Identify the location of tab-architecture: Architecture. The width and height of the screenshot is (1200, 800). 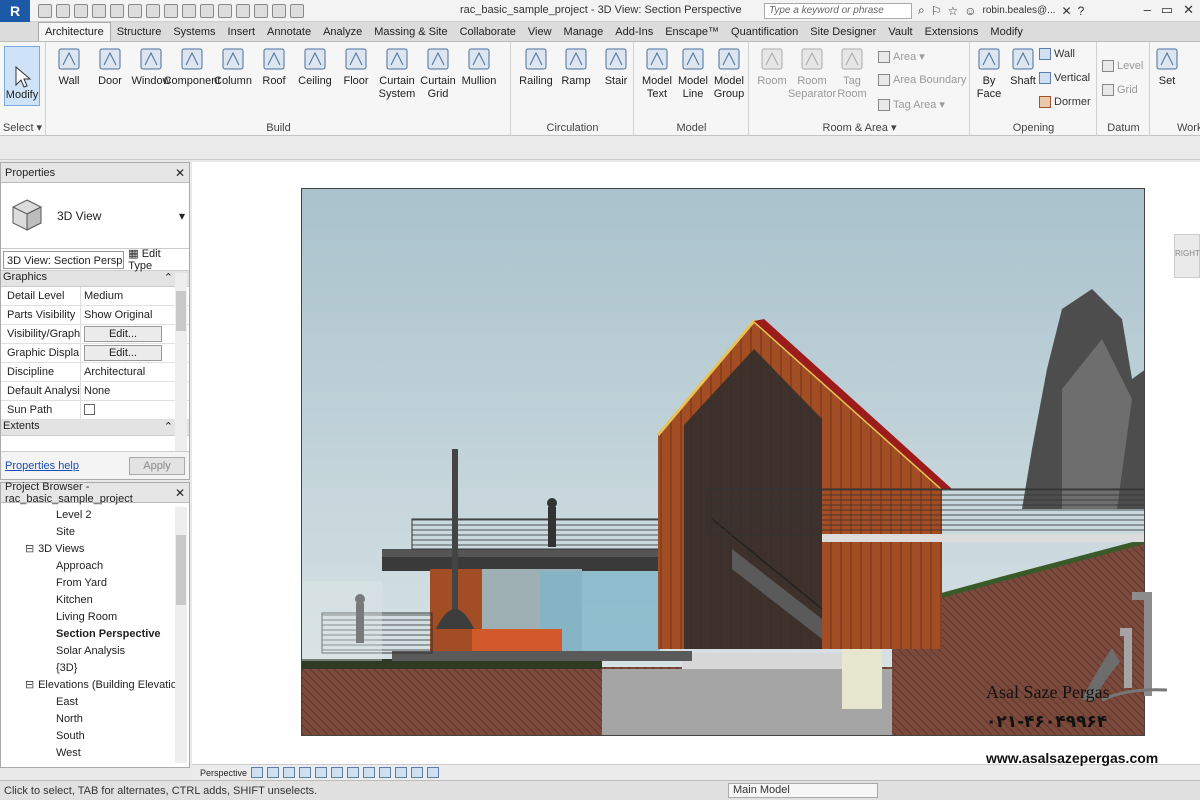
(74, 31).